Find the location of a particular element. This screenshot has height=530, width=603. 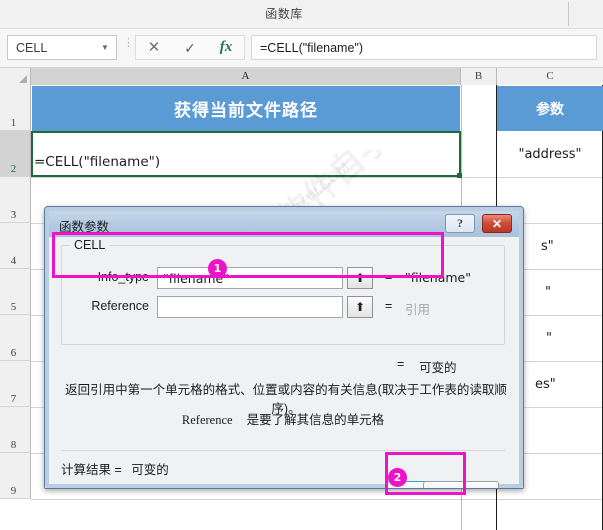

row-header-7-label: 7 is located at coordinates (13, 399).